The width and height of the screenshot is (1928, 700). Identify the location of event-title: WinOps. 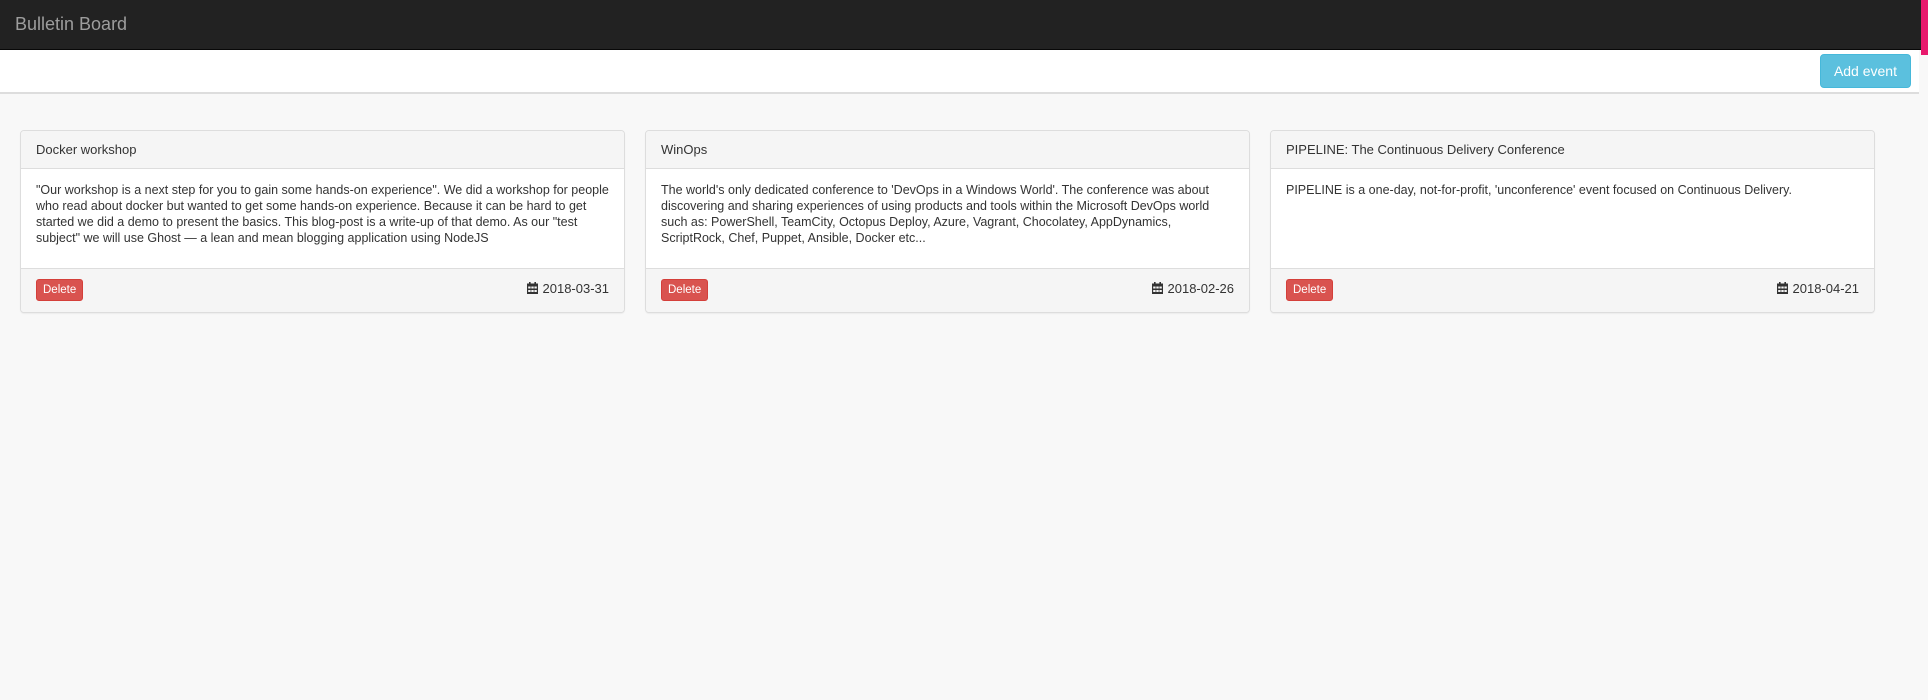
(947, 150).